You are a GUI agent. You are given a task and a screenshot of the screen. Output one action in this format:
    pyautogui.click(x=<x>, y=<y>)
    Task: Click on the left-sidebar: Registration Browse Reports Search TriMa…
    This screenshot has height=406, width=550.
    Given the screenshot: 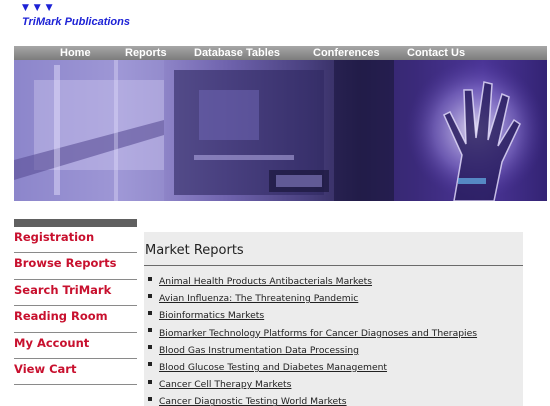 What is the action you would take?
    pyautogui.click(x=75, y=302)
    